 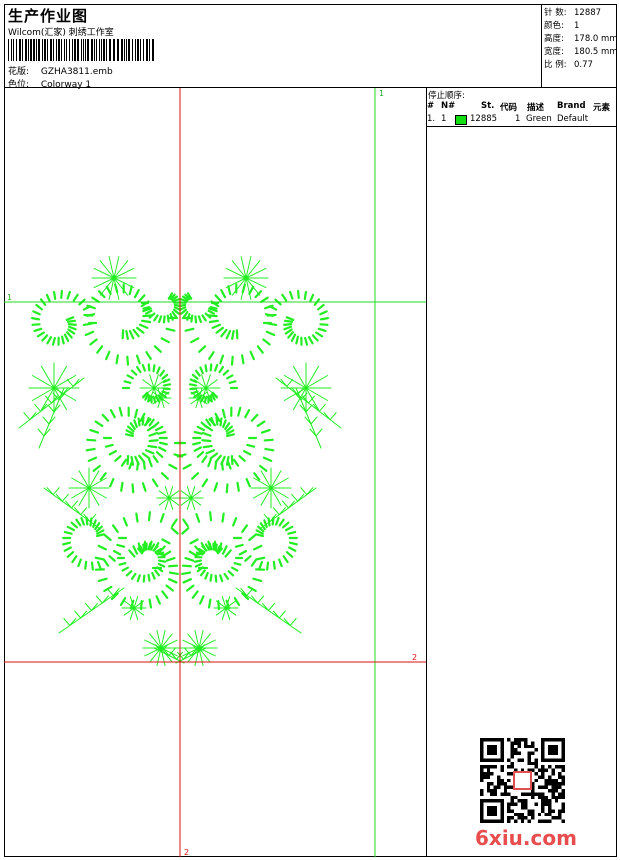 What do you see at coordinates (461, 120) in the screenshot?
I see `color-swatch` at bounding box center [461, 120].